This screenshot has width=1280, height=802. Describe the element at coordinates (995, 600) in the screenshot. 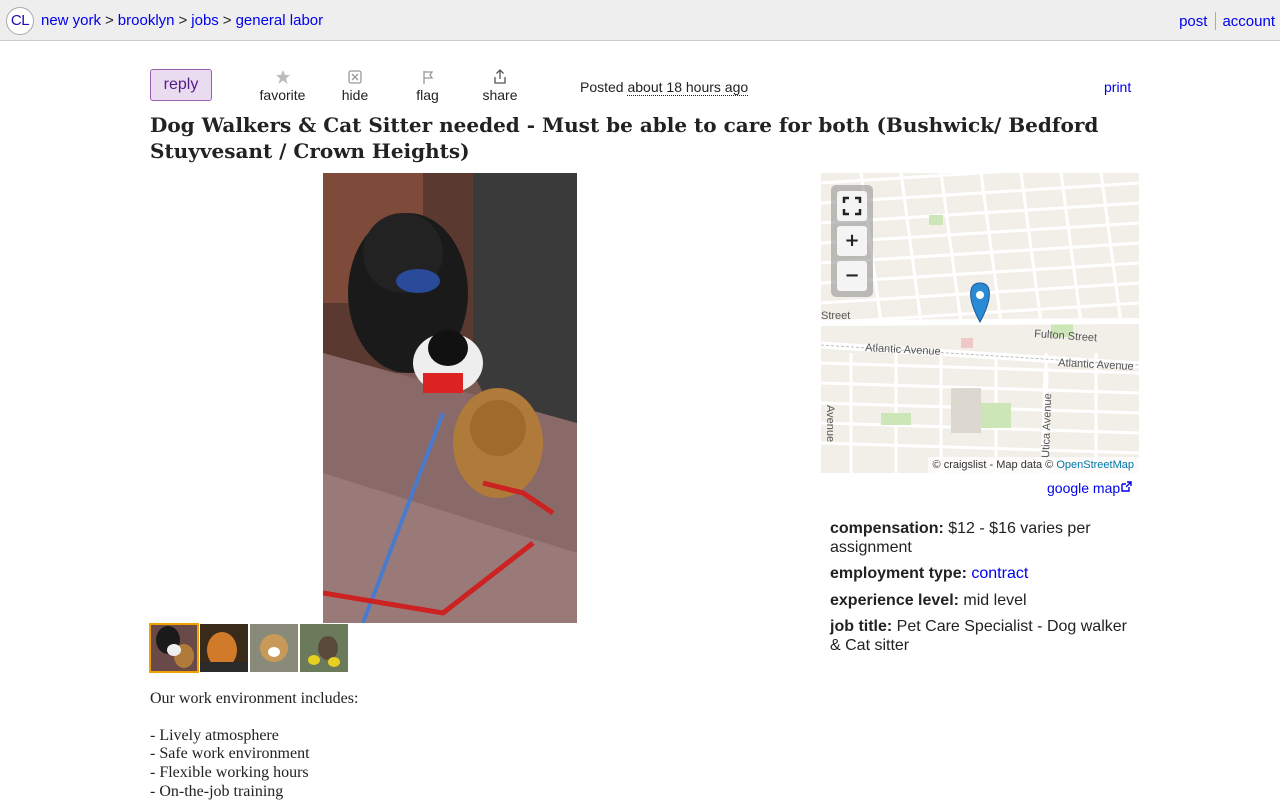

I see `attr-value: mid level` at that location.